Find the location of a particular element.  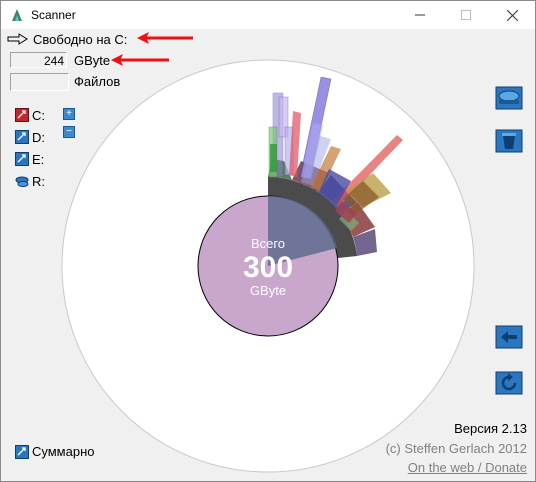

summary-item: Суммарно is located at coordinates (55, 451).